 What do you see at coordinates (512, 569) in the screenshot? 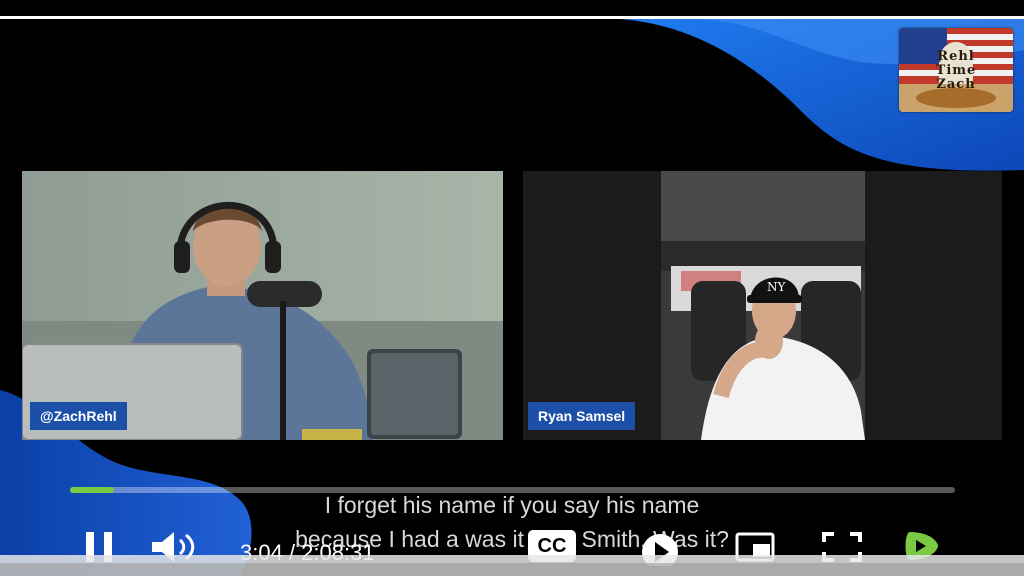
I see `bottom-strip` at bounding box center [512, 569].